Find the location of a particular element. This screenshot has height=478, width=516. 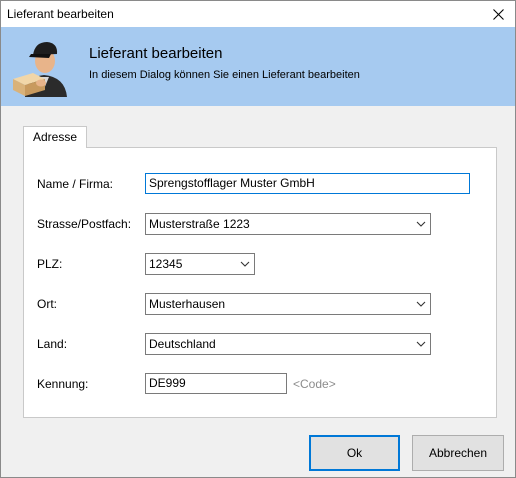

street-value: Musterstraße 1223 is located at coordinates (199, 224).